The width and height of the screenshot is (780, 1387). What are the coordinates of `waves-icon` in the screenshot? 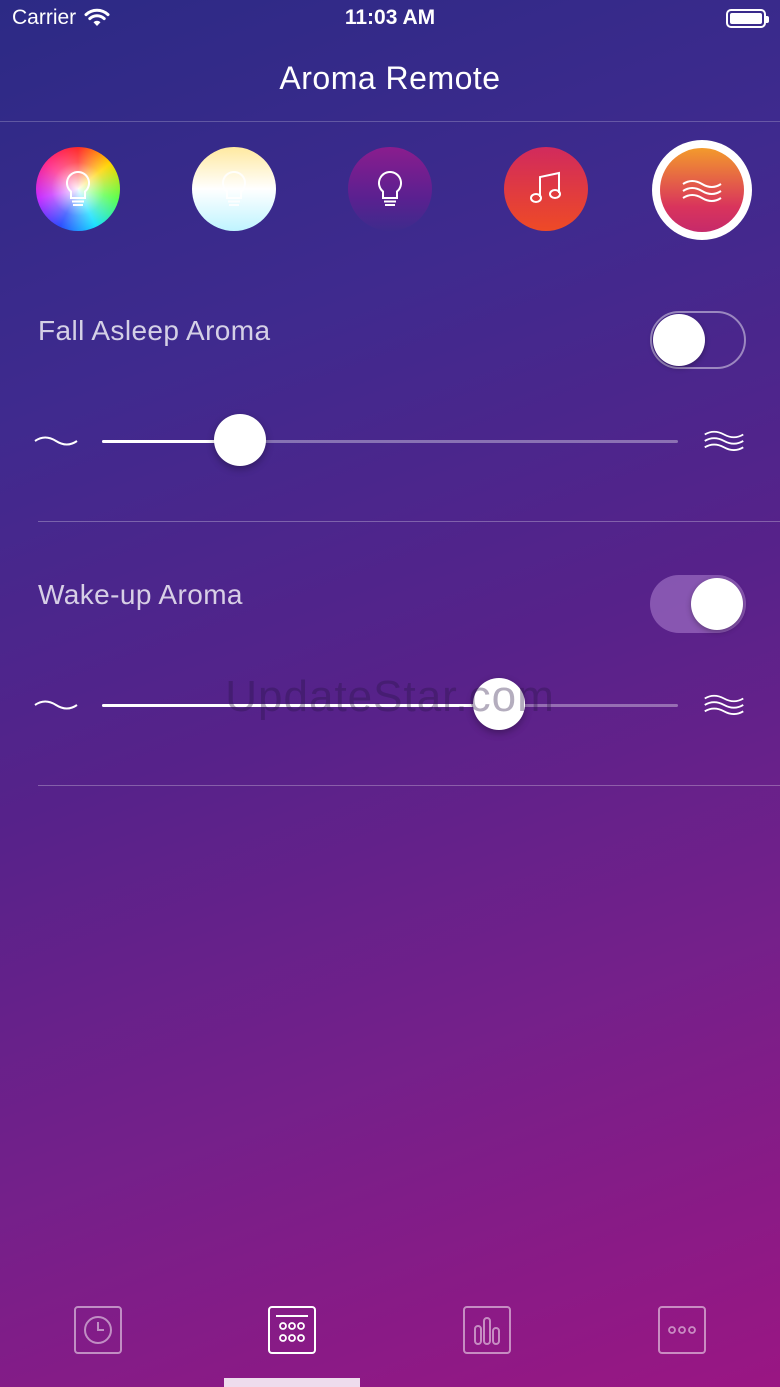 It's located at (702, 191).